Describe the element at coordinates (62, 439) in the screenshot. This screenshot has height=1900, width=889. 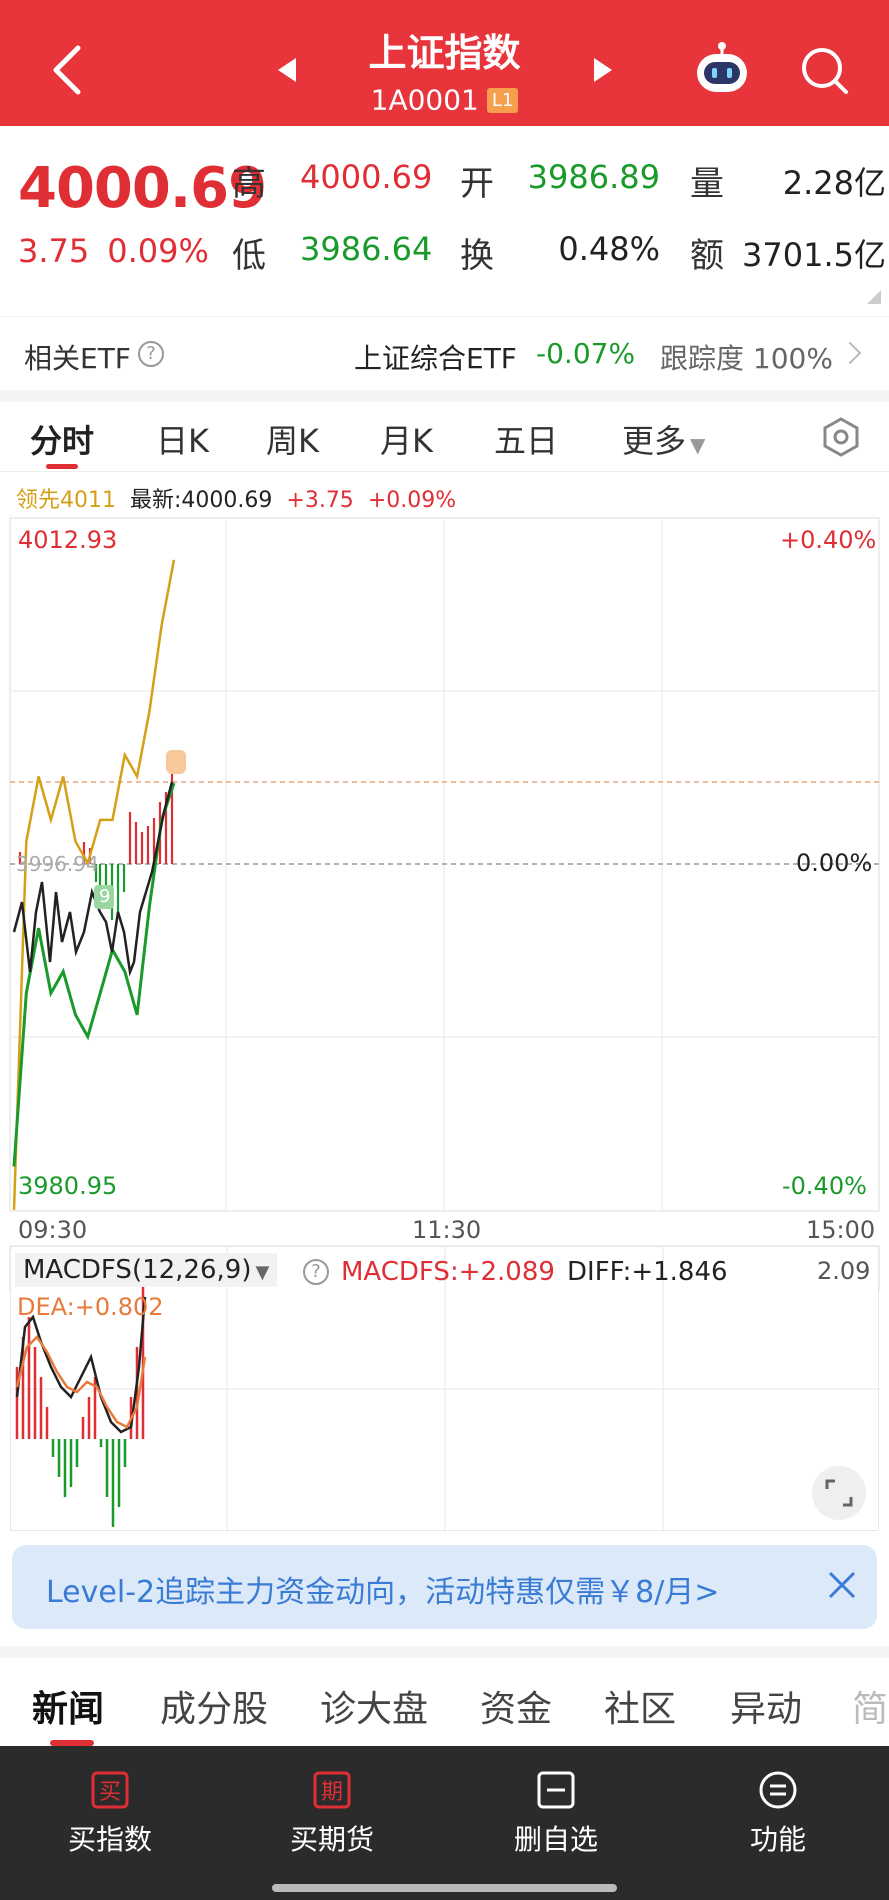
I see `tab-intraday: 分时` at that location.